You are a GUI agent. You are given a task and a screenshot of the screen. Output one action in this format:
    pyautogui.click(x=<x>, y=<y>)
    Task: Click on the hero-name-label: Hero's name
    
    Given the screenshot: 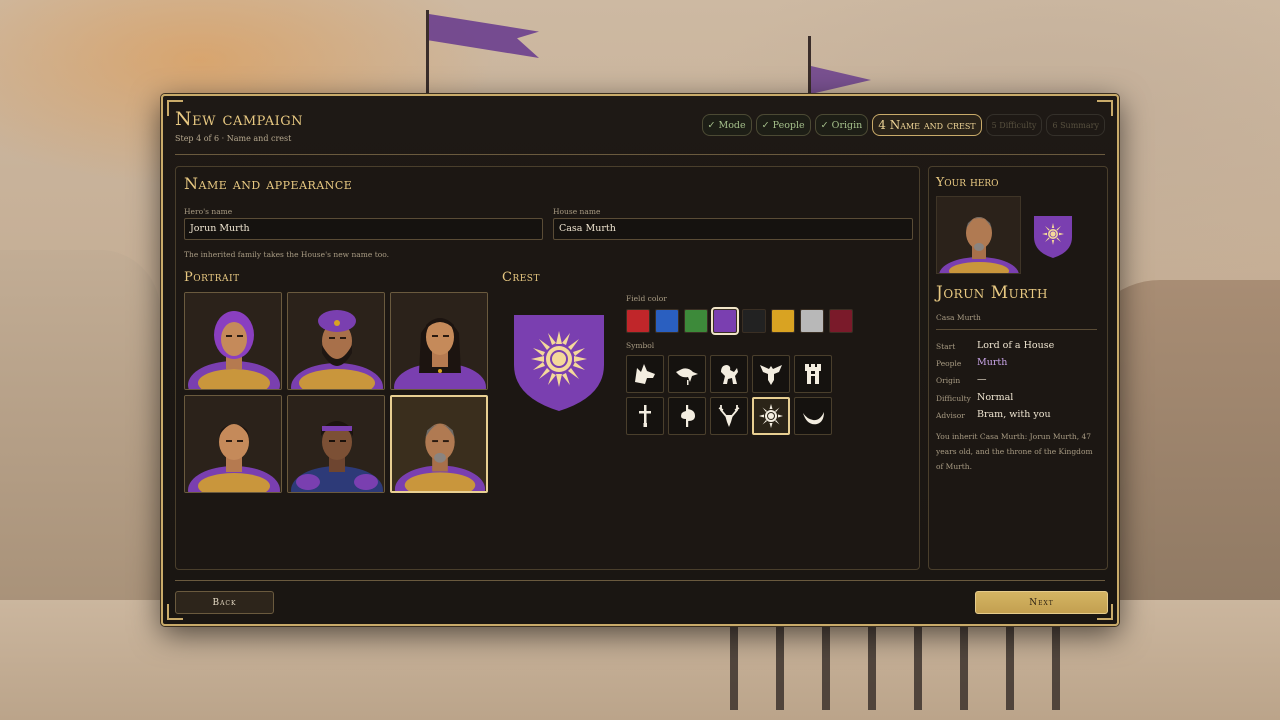 What is the action you would take?
    pyautogui.click(x=208, y=211)
    